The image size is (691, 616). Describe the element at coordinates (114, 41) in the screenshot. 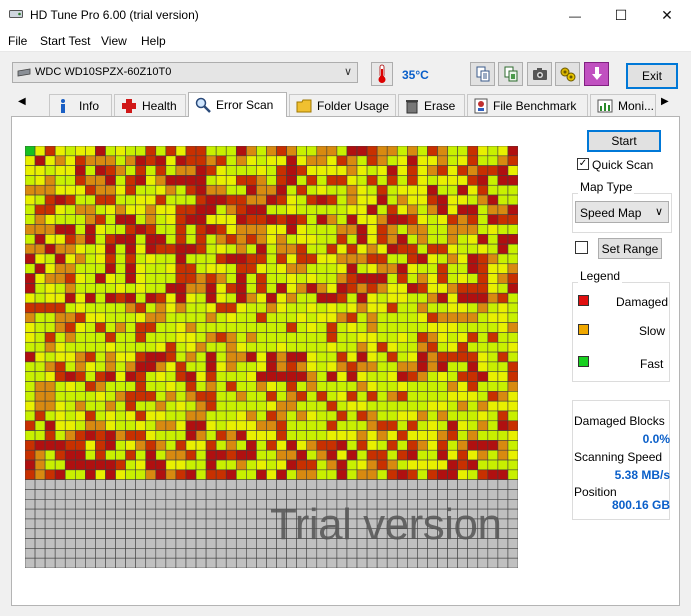

I see `menu-view: View` at that location.